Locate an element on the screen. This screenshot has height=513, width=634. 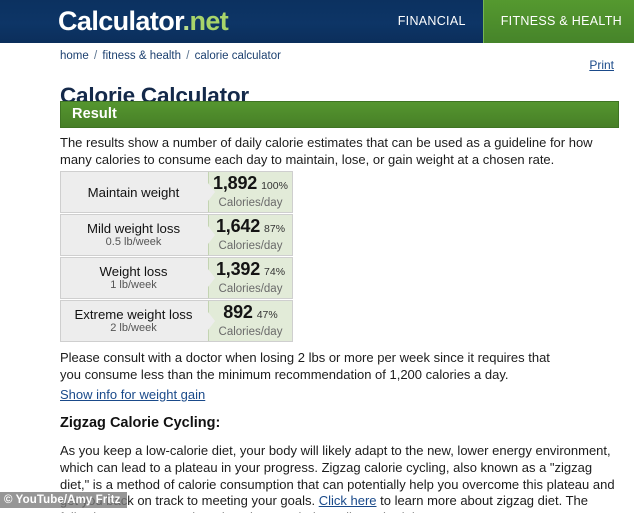
result-row-label: Extreme weight loss is located at coordinates (133, 314).